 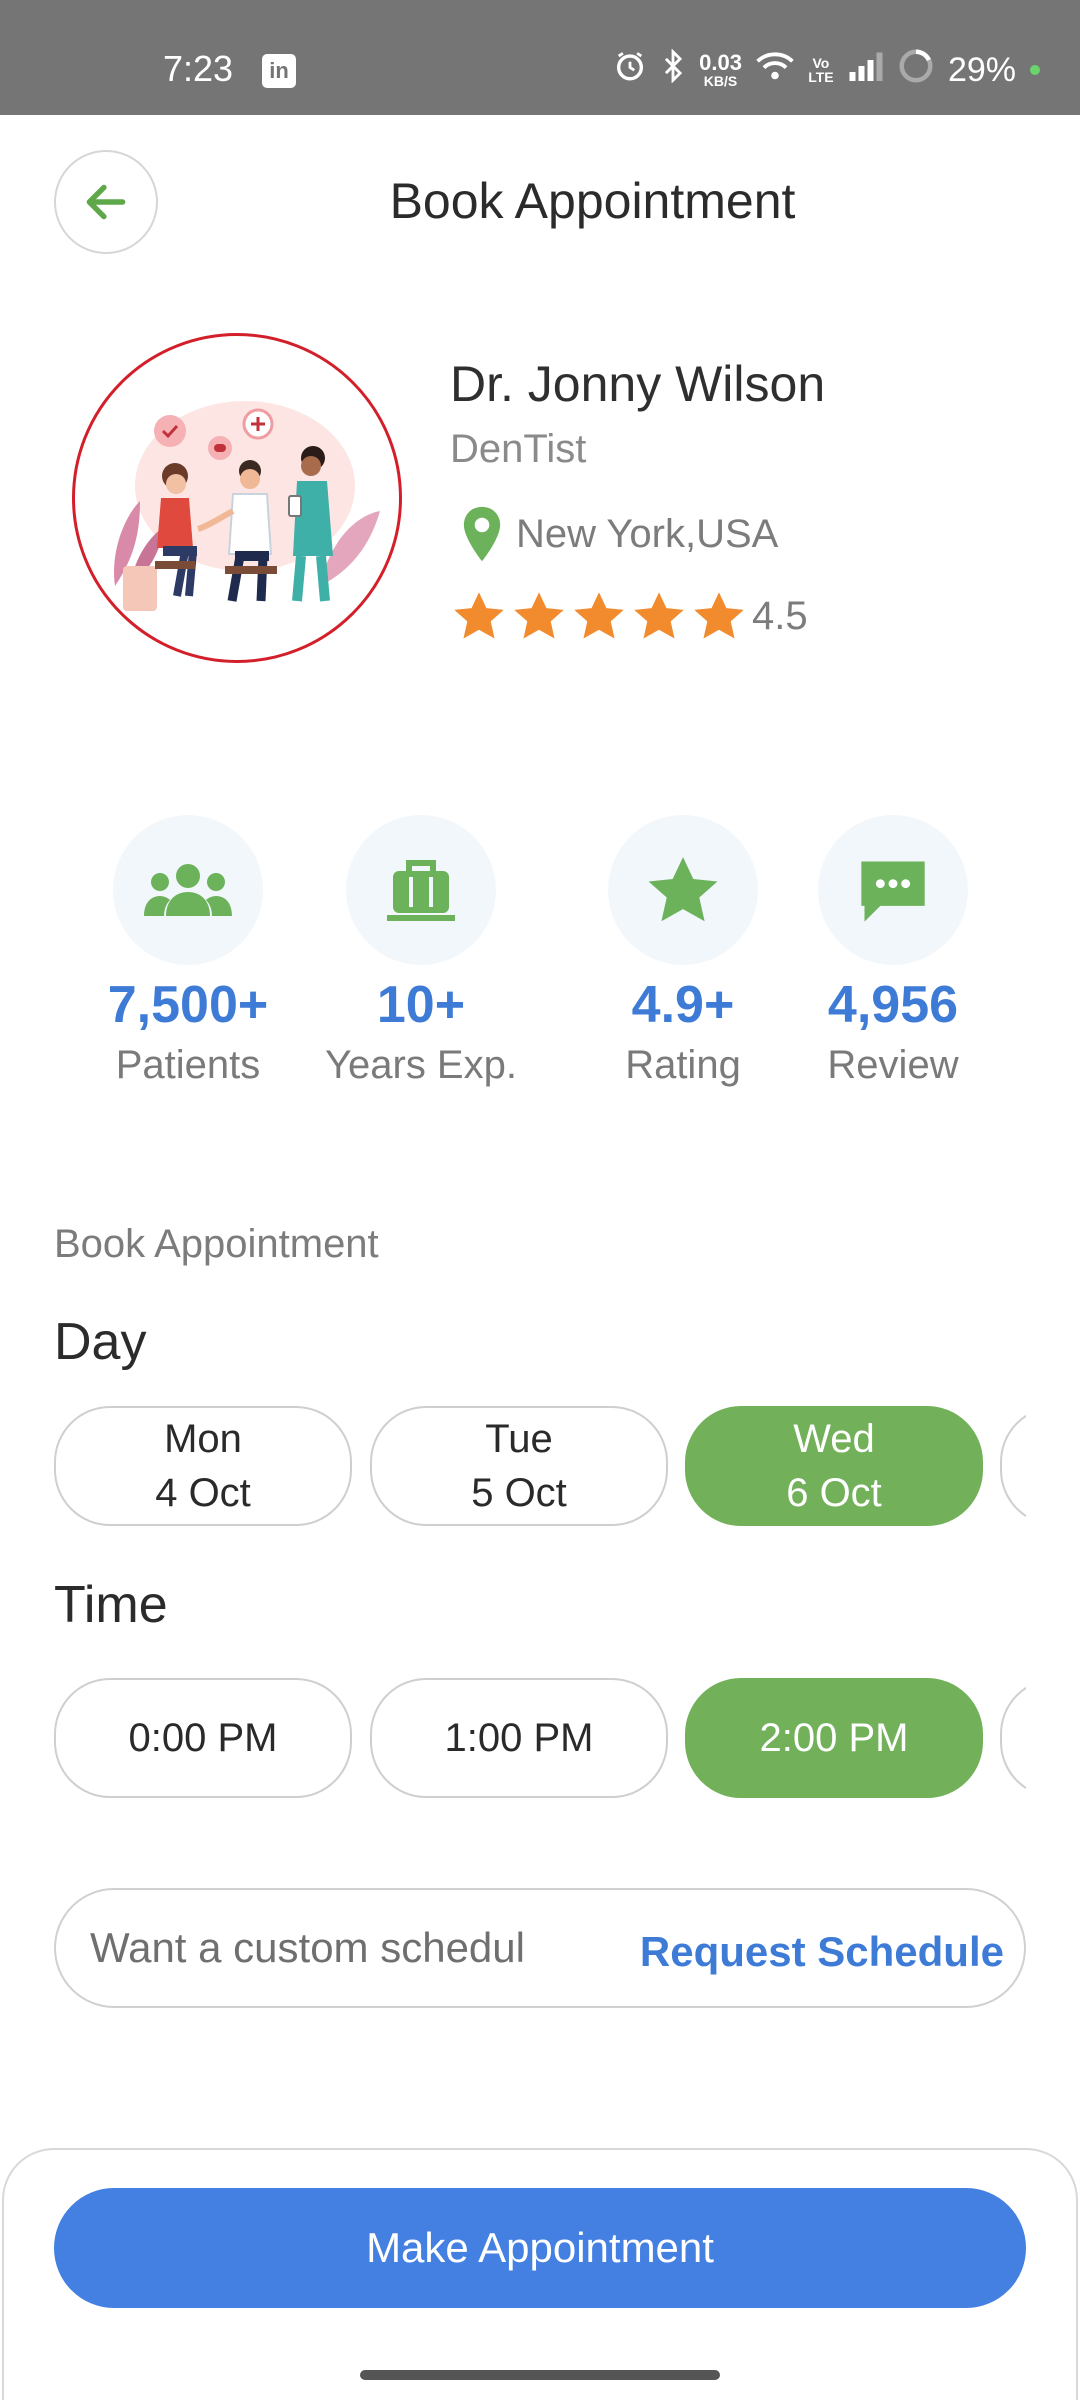 I want to click on stat-reviews: 4,956 Review, so click(x=893, y=951).